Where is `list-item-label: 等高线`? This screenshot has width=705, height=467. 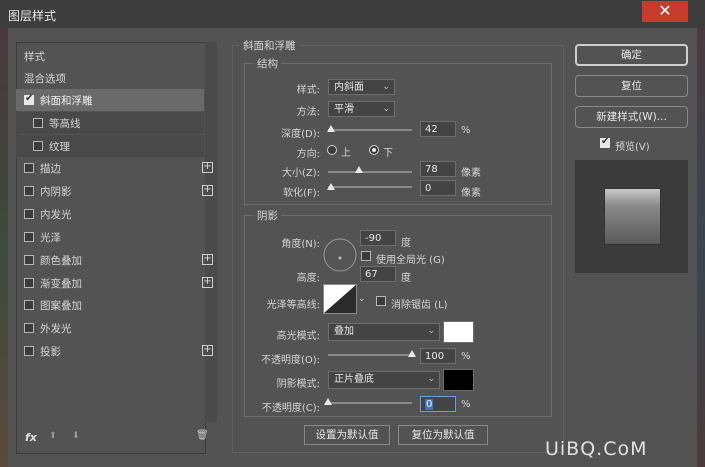
list-item-label: 等高线 is located at coordinates (65, 124).